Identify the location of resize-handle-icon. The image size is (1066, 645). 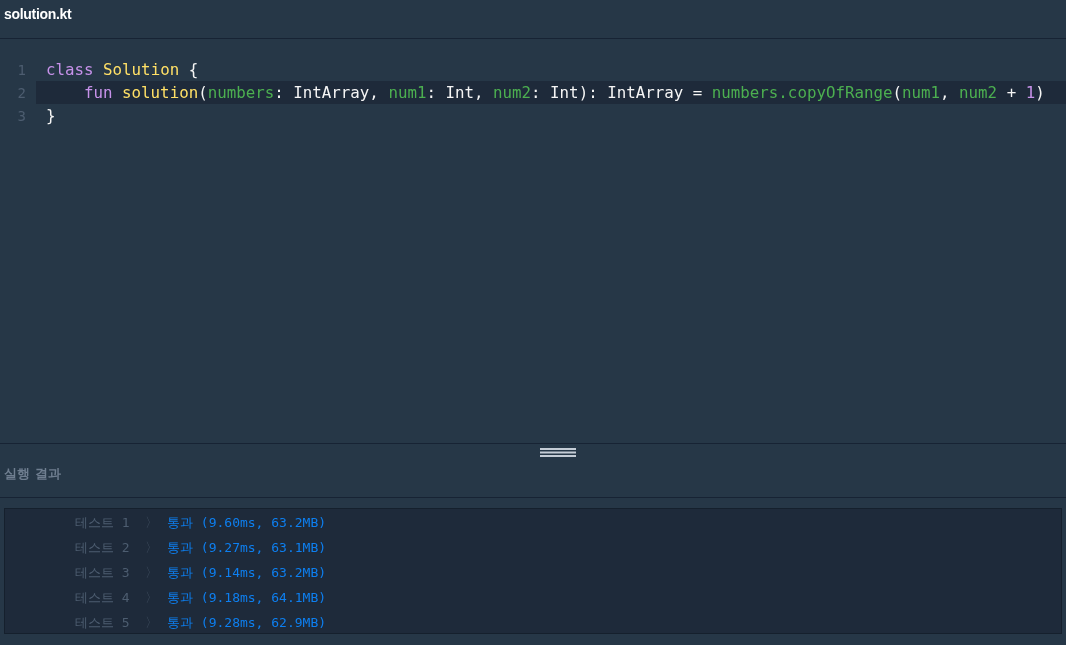
(558, 452).